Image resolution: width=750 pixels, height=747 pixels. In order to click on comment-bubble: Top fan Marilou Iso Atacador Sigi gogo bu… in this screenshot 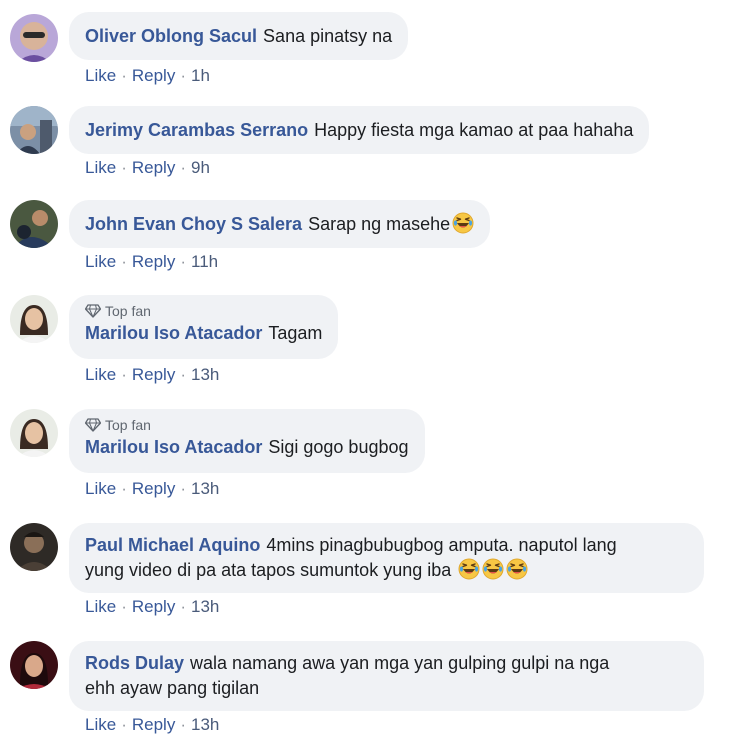, I will do `click(247, 441)`.